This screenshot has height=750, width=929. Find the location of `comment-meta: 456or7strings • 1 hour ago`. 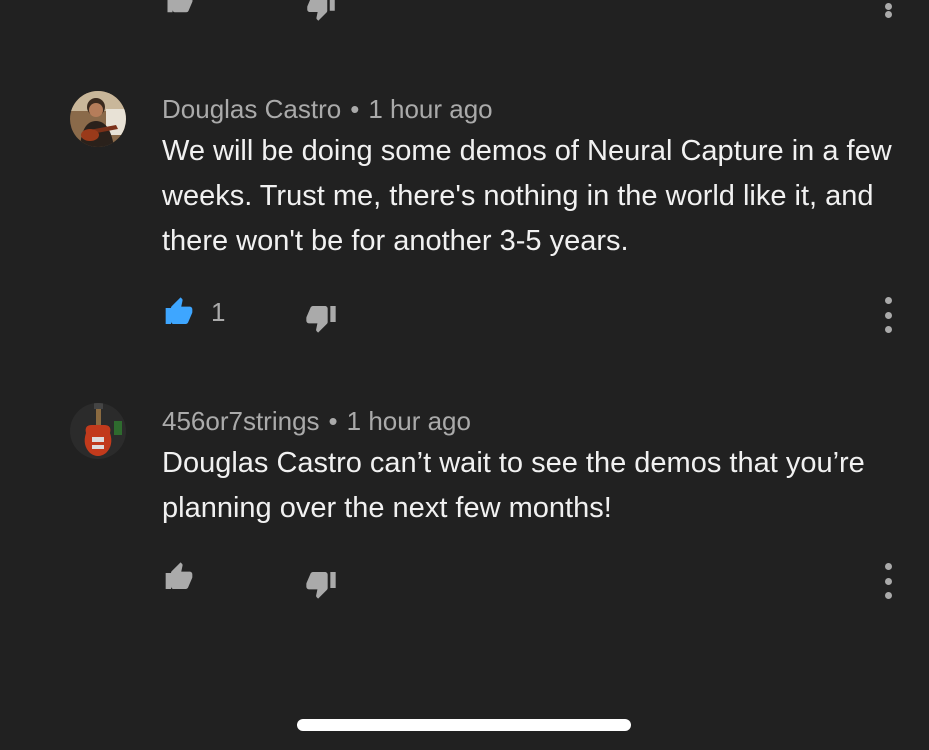

comment-meta: 456or7strings • 1 hour ago is located at coordinates (316, 421).